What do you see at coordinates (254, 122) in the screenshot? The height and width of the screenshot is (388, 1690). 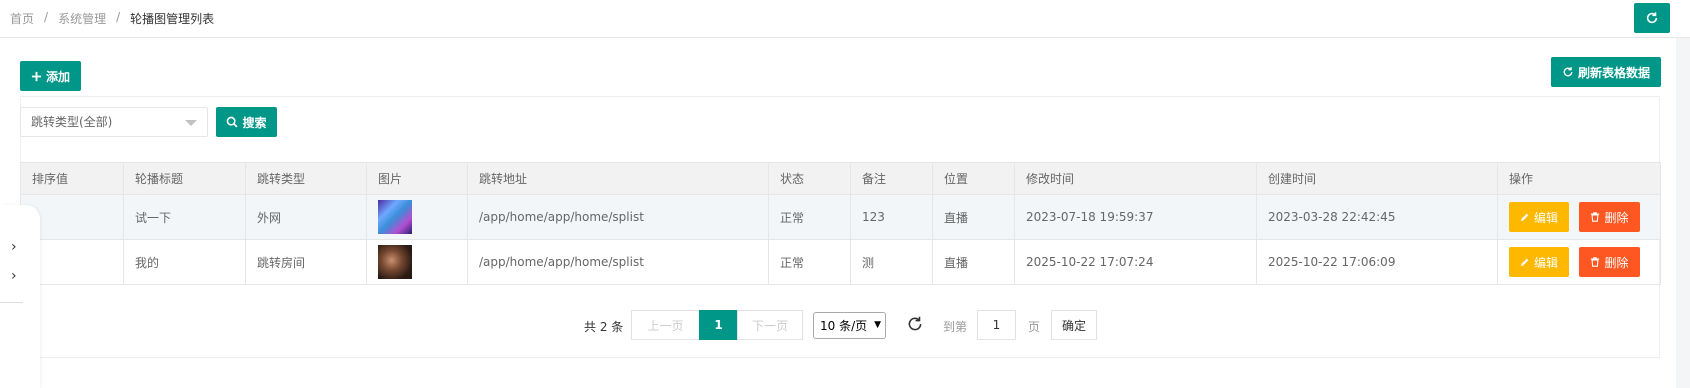 I see `search-button-label: 搜索` at bounding box center [254, 122].